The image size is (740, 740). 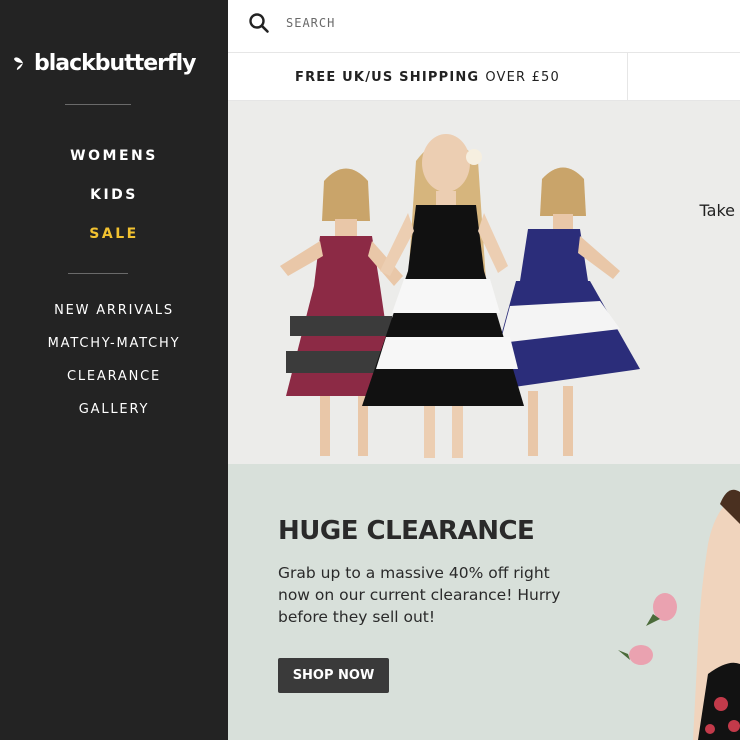 I want to click on shipping-light-text: OVER £50, so click(x=523, y=77).